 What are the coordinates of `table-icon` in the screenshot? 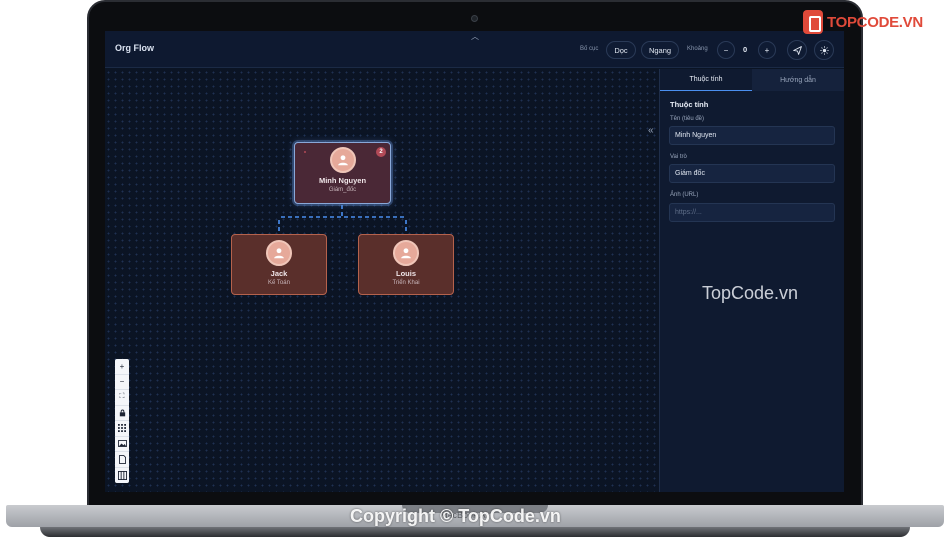 It's located at (122, 476).